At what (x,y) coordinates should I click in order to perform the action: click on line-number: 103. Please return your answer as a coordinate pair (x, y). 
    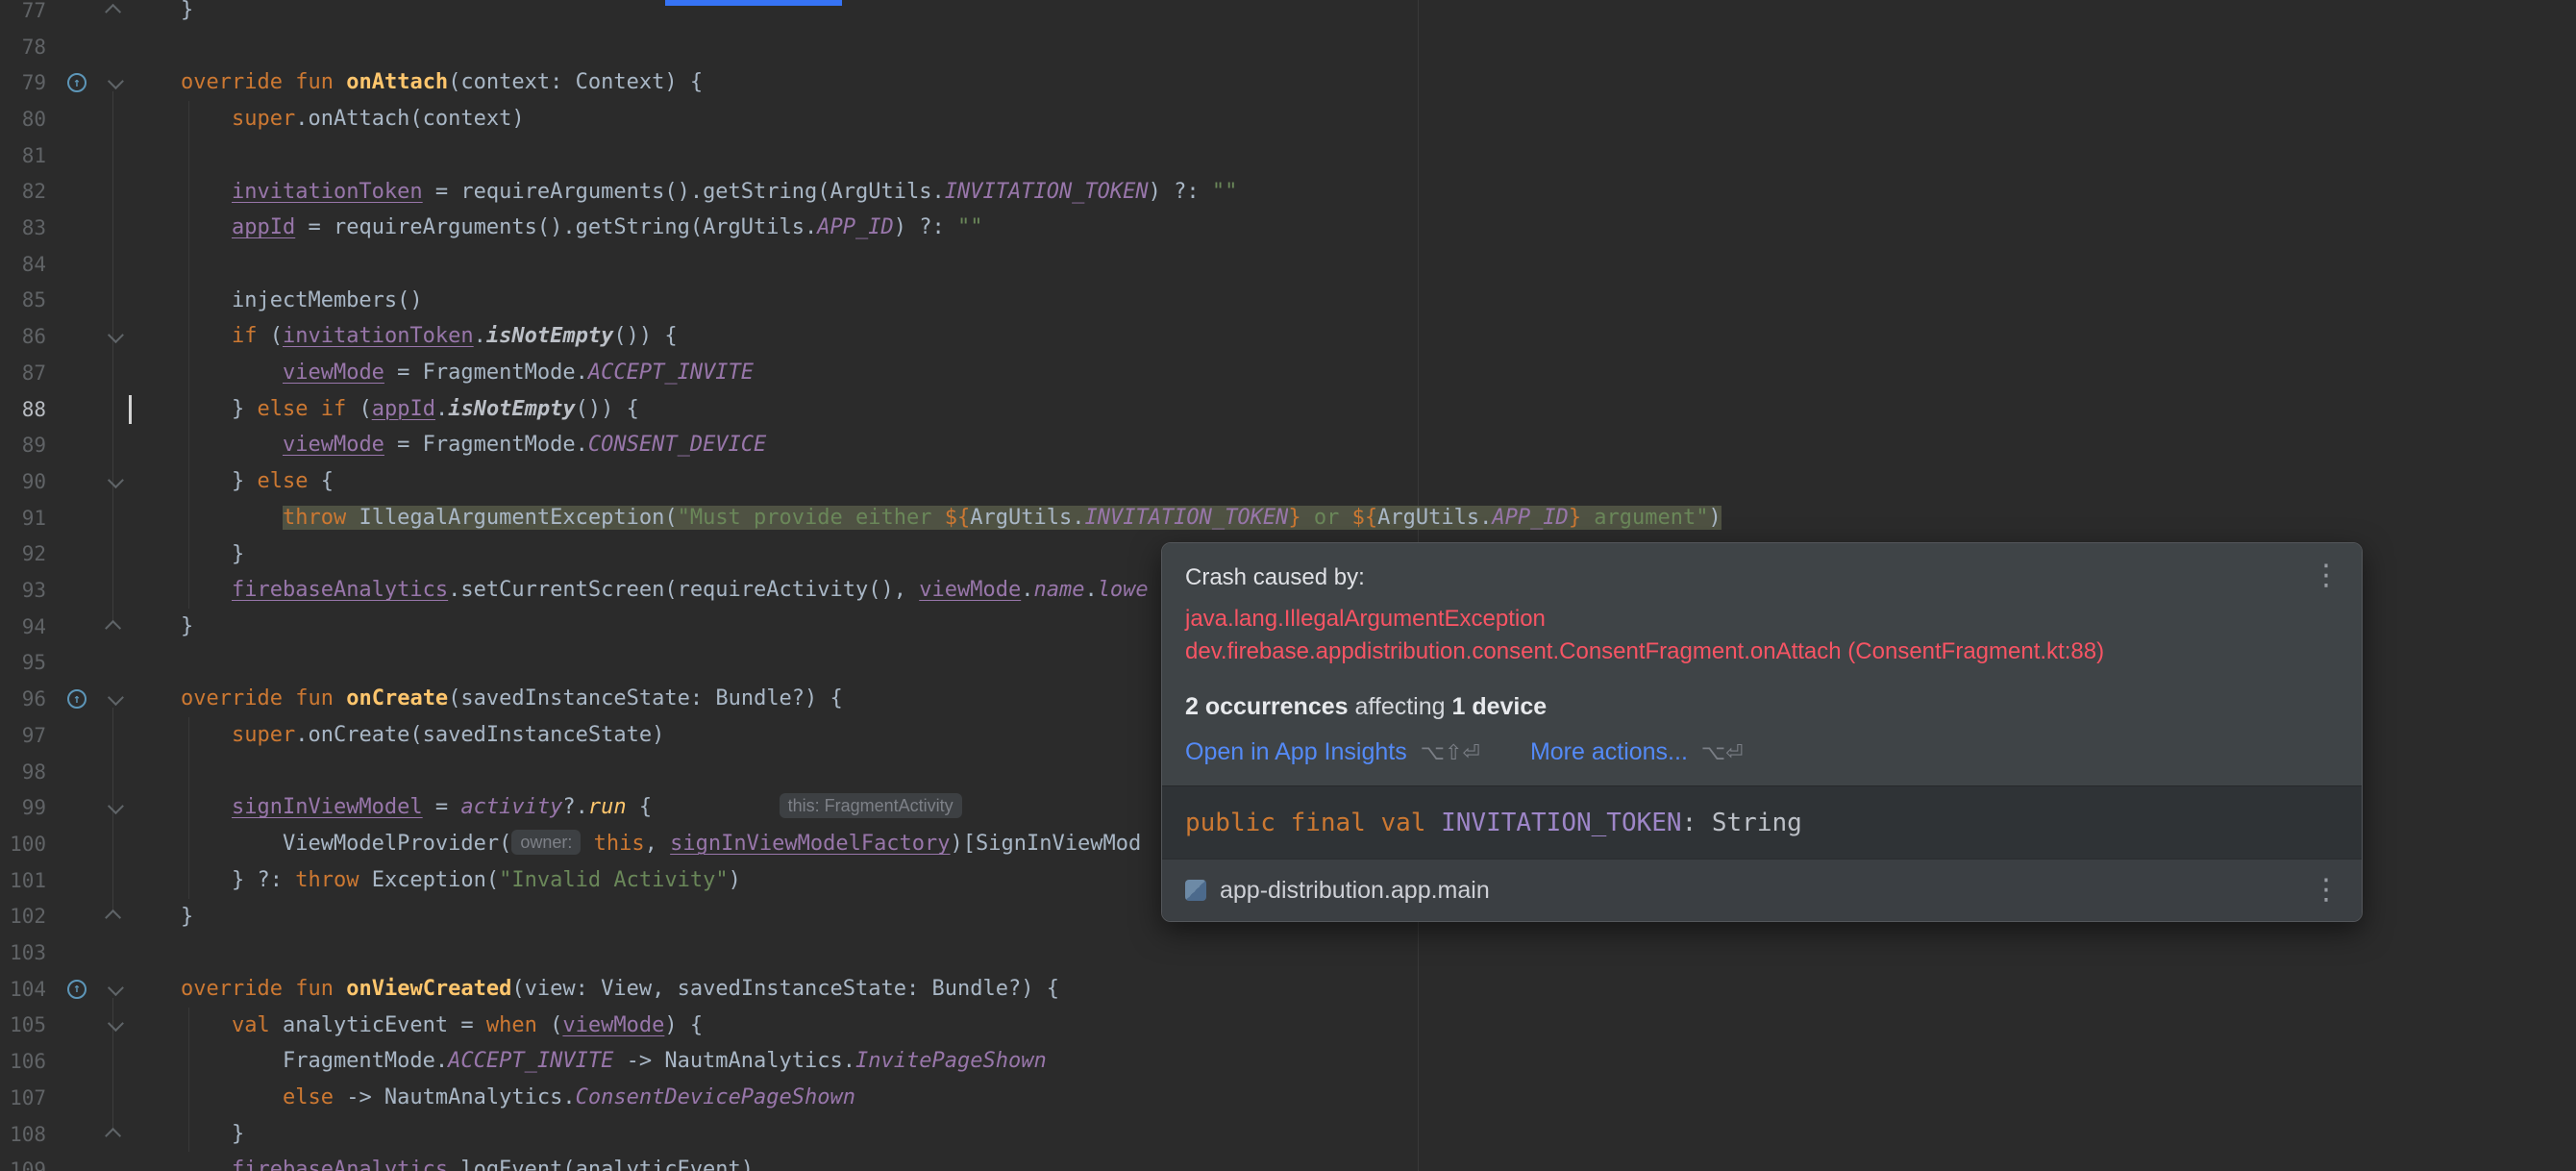
    Looking at the image, I should click on (29, 952).